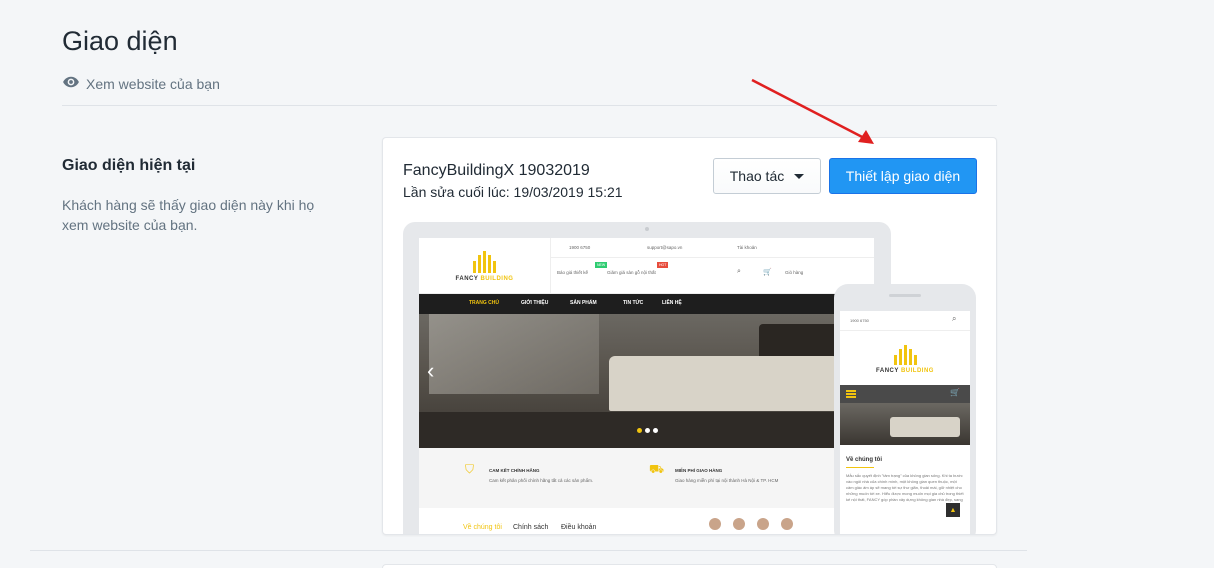  I want to click on site-nav-news: TIN TỨC, so click(633, 303).